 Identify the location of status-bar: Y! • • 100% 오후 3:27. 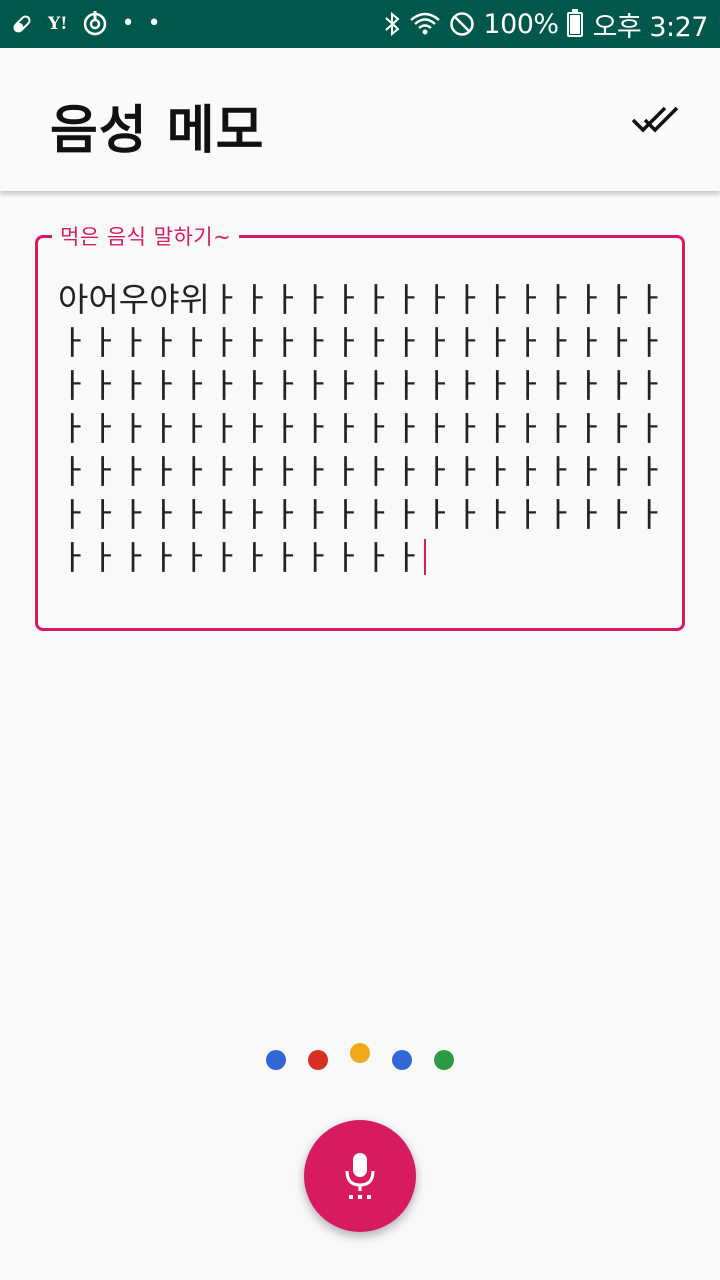
(360, 24).